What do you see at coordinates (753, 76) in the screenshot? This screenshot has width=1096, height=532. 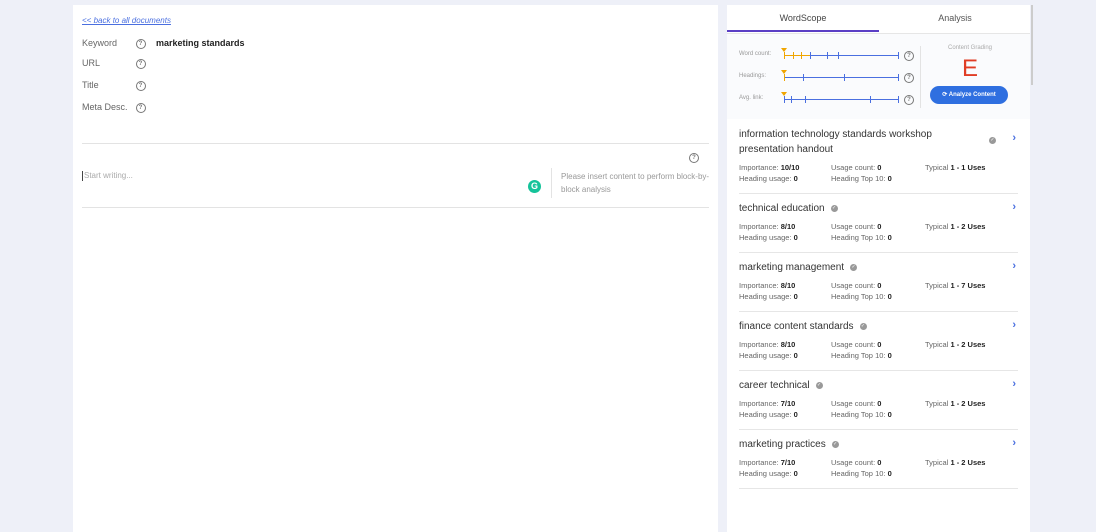 I see `headings-label: Headings:` at bounding box center [753, 76].